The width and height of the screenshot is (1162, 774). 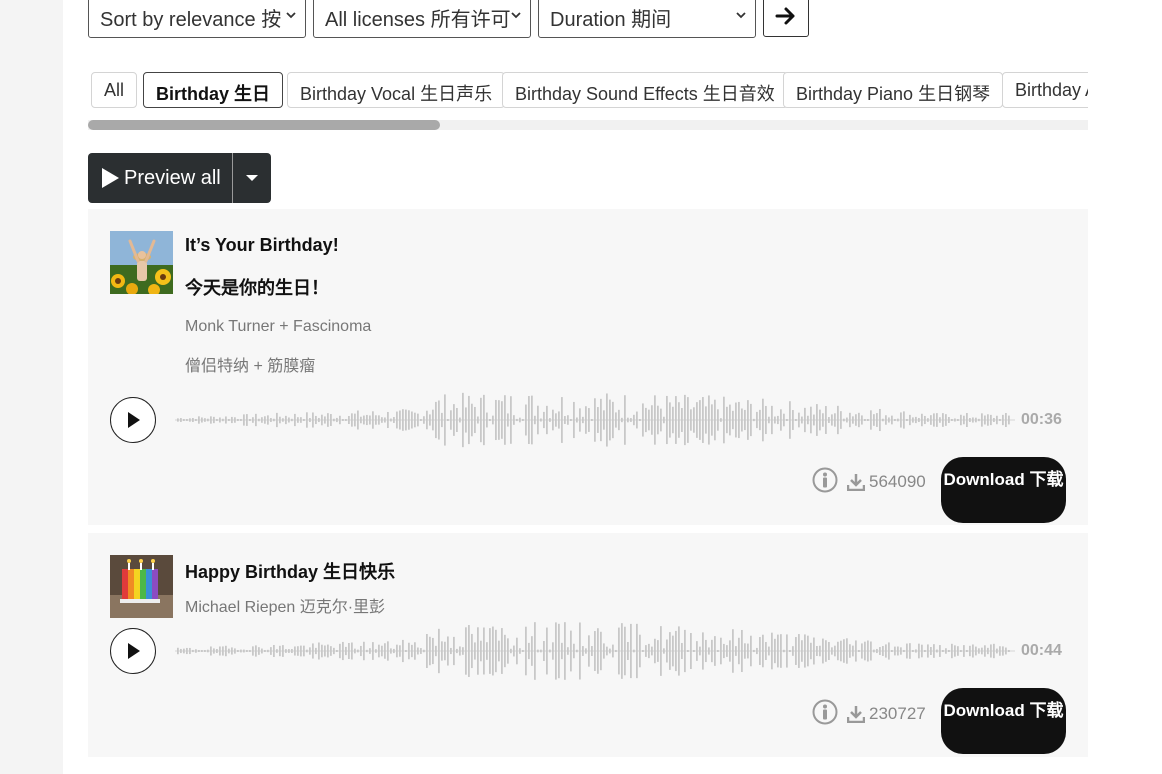 I want to click on track-title: It’s Your Birthday!, so click(x=262, y=245).